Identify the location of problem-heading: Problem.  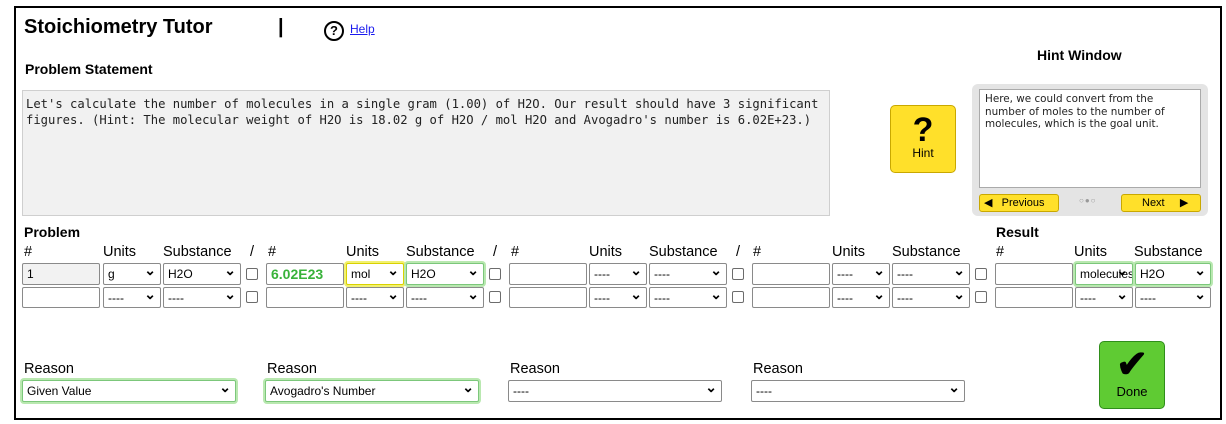
(52, 232).